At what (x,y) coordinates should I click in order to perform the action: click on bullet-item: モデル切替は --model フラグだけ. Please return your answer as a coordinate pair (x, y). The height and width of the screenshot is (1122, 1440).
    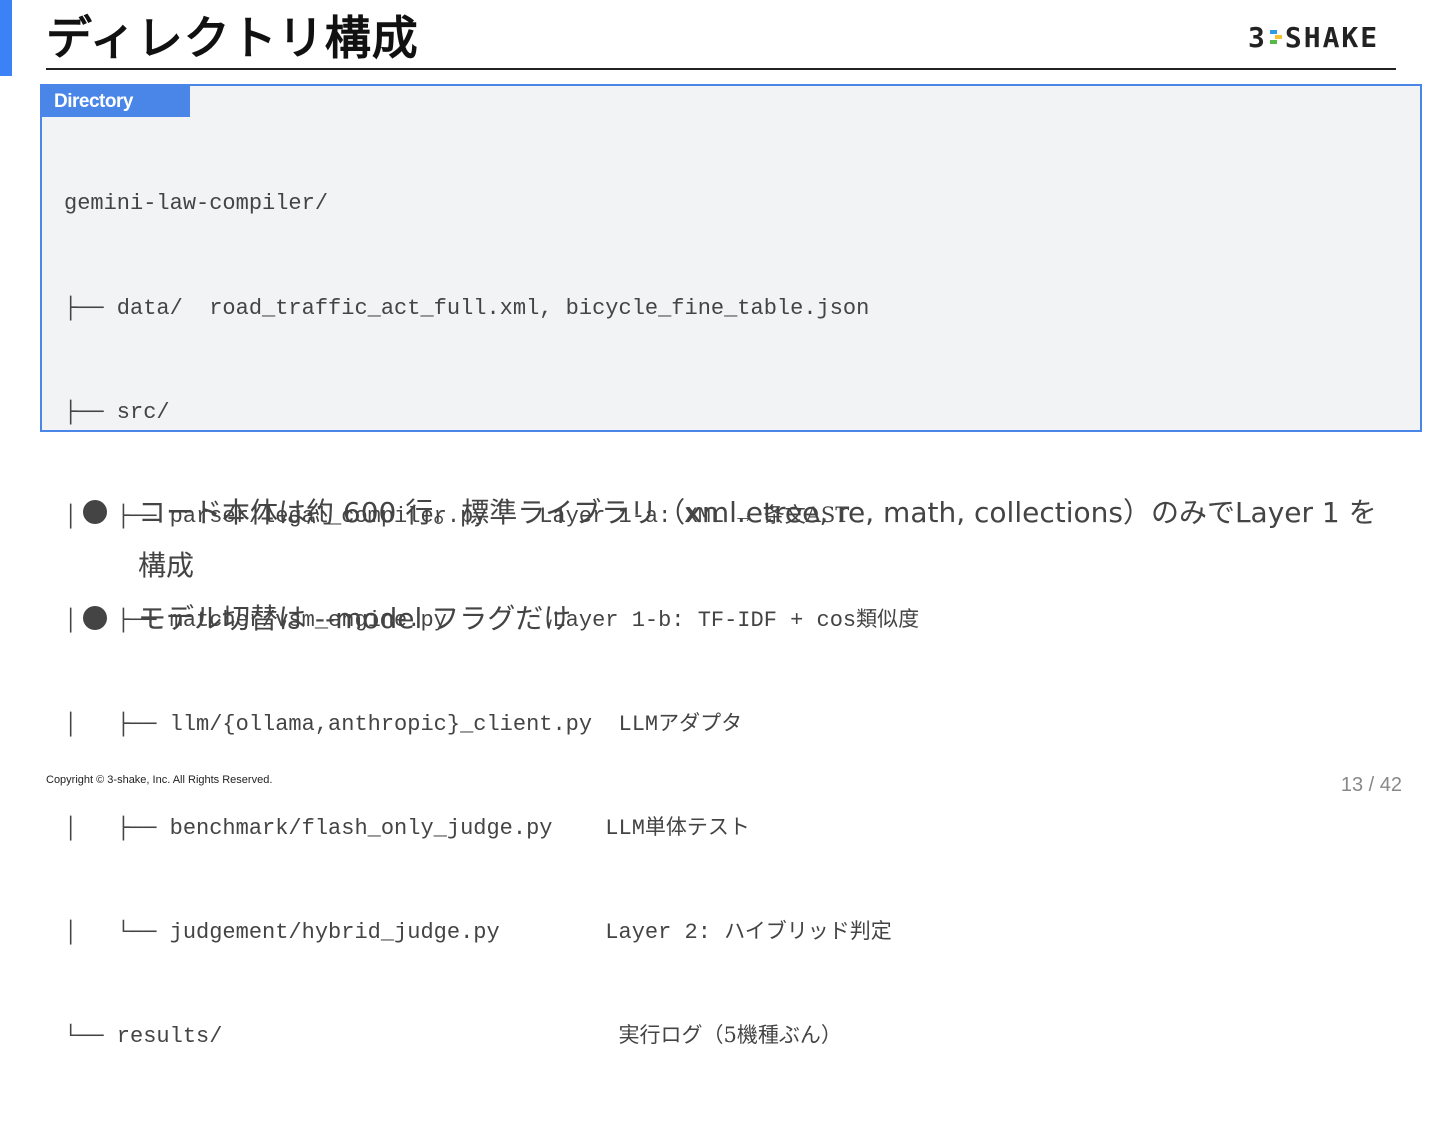
    Looking at the image, I should click on (730, 618).